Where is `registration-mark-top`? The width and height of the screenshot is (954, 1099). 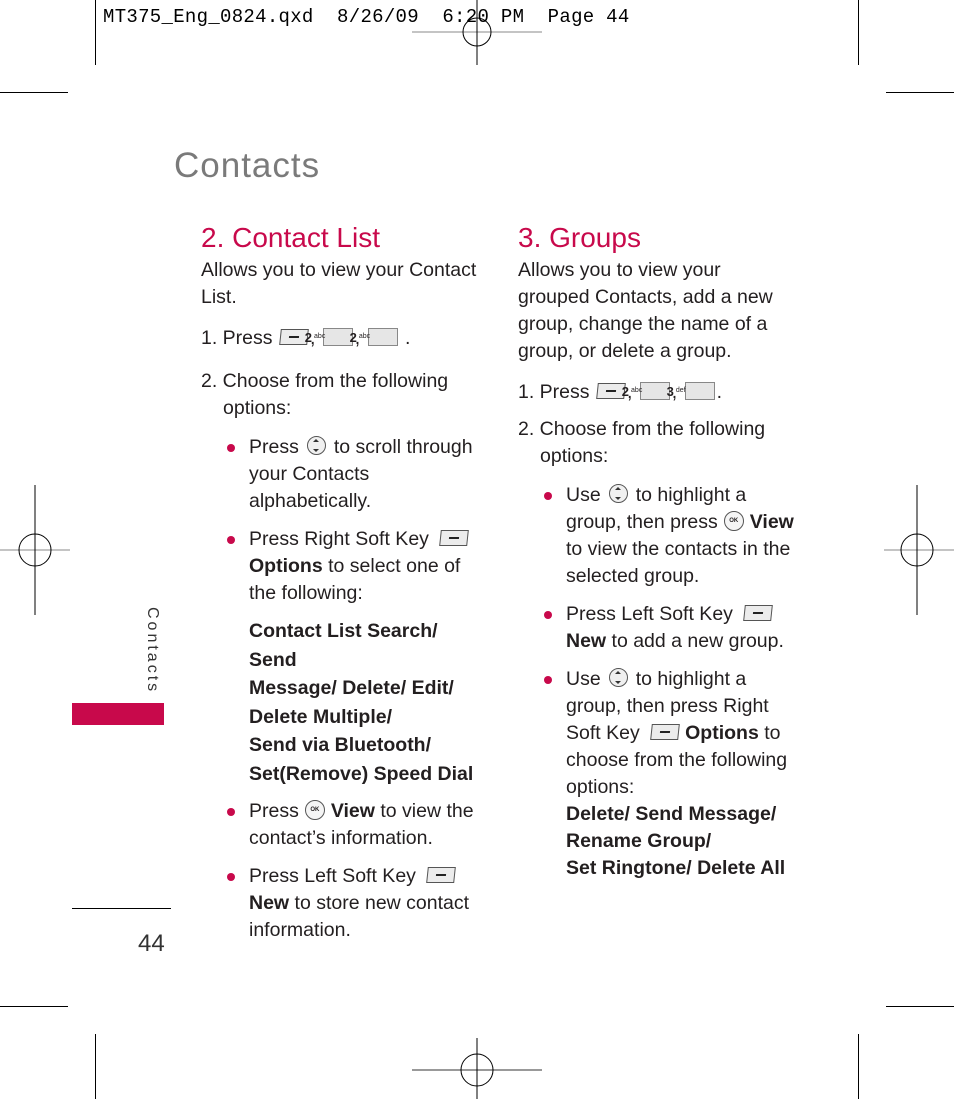 registration-mark-top is located at coordinates (477, 32).